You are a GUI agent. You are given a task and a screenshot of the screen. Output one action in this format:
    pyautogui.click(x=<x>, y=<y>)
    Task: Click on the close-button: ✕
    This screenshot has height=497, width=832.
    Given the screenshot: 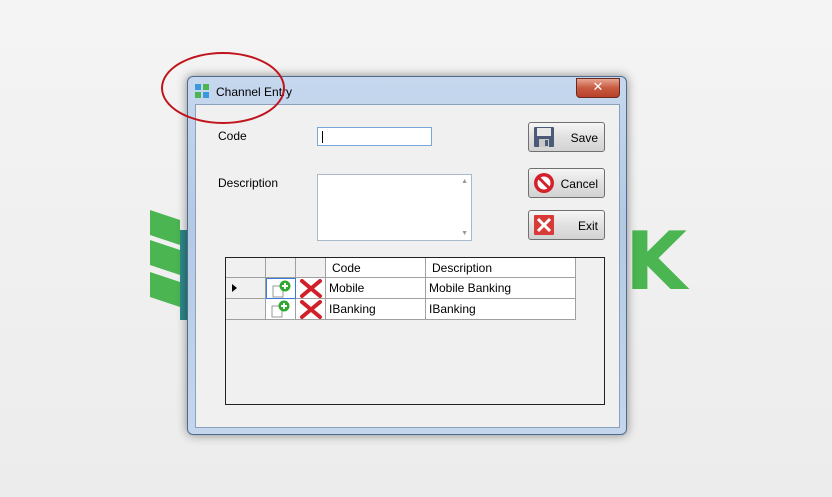 What is the action you would take?
    pyautogui.click(x=598, y=88)
    